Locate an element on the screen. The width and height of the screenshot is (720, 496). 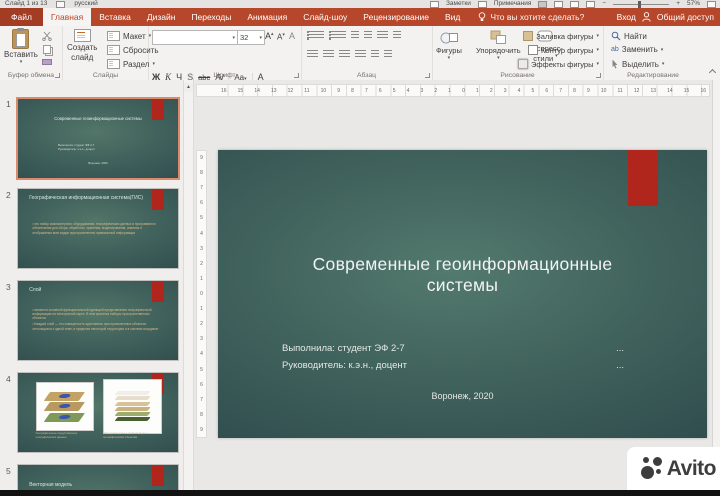
ruler-number: 9 is located at coordinates (588, 90).